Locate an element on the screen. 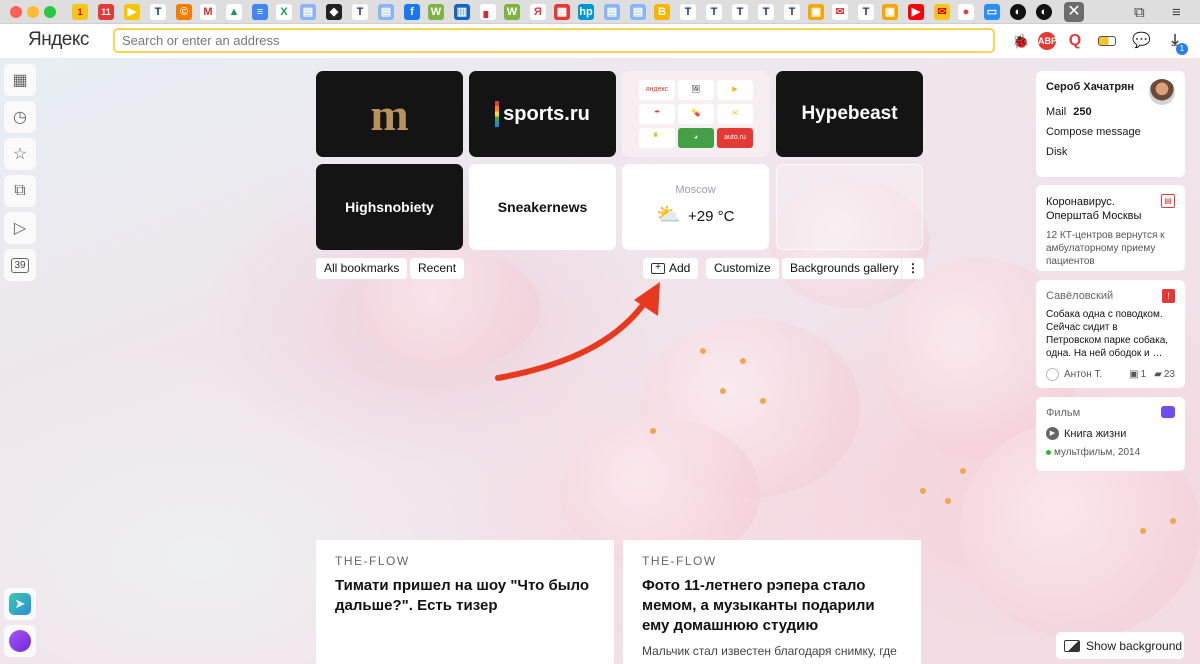  comment-icon: ▰ is located at coordinates (1158, 374).